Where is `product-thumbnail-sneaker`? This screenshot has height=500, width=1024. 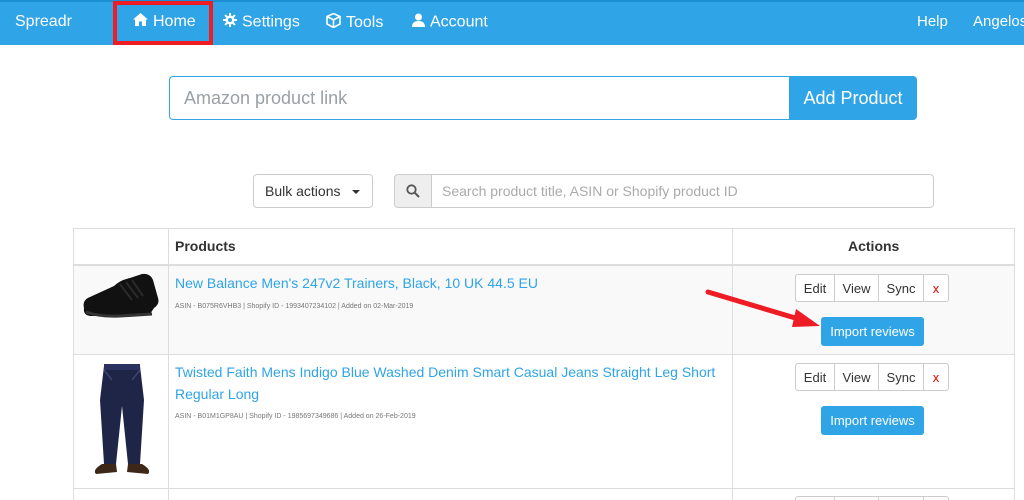 product-thumbnail-sneaker is located at coordinates (121, 300).